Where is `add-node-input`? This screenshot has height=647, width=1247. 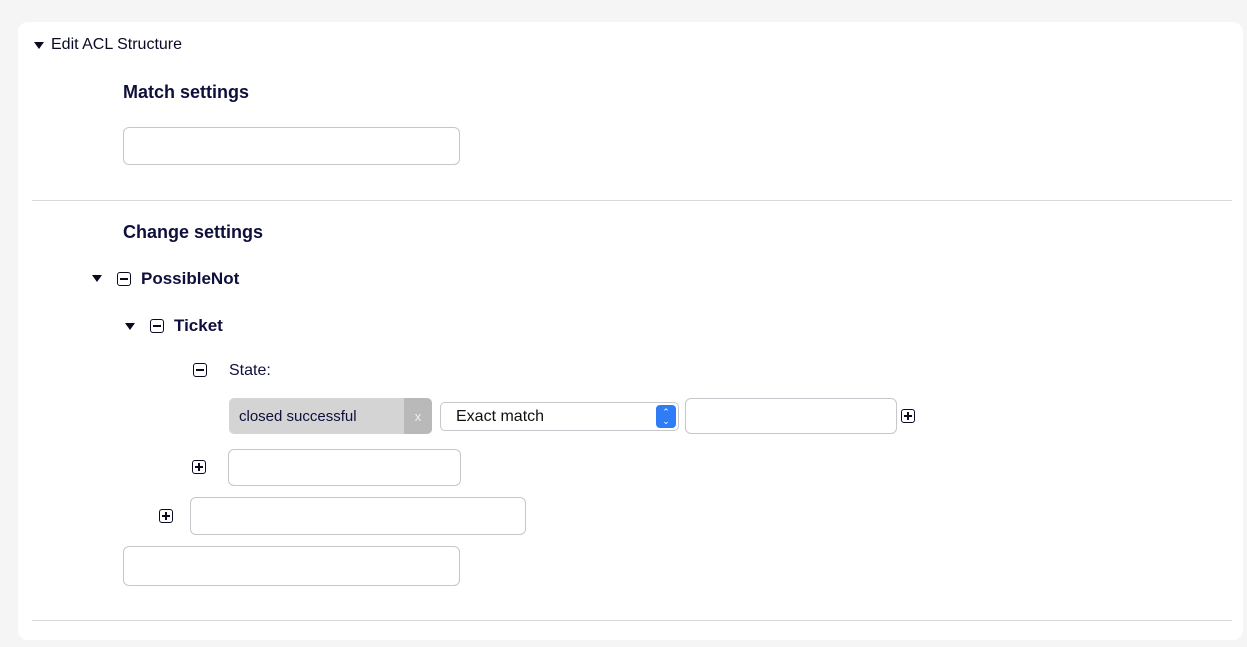
add-node-input is located at coordinates (291, 566).